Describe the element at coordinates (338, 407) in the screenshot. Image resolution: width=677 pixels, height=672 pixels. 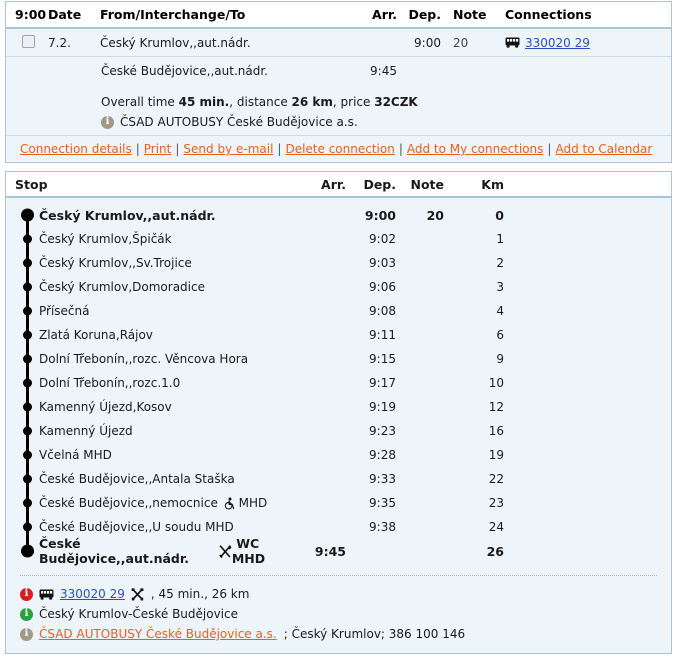
I see `stop-row: Kamenný Újezd,Kosov 9:19 12` at that location.